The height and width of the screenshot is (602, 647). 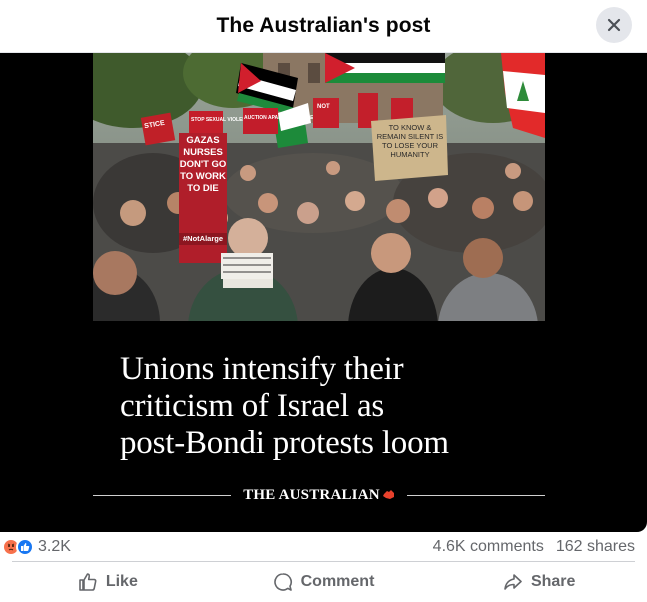 What do you see at coordinates (25, 547) in the screenshot?
I see `like-reaction-icon` at bounding box center [25, 547].